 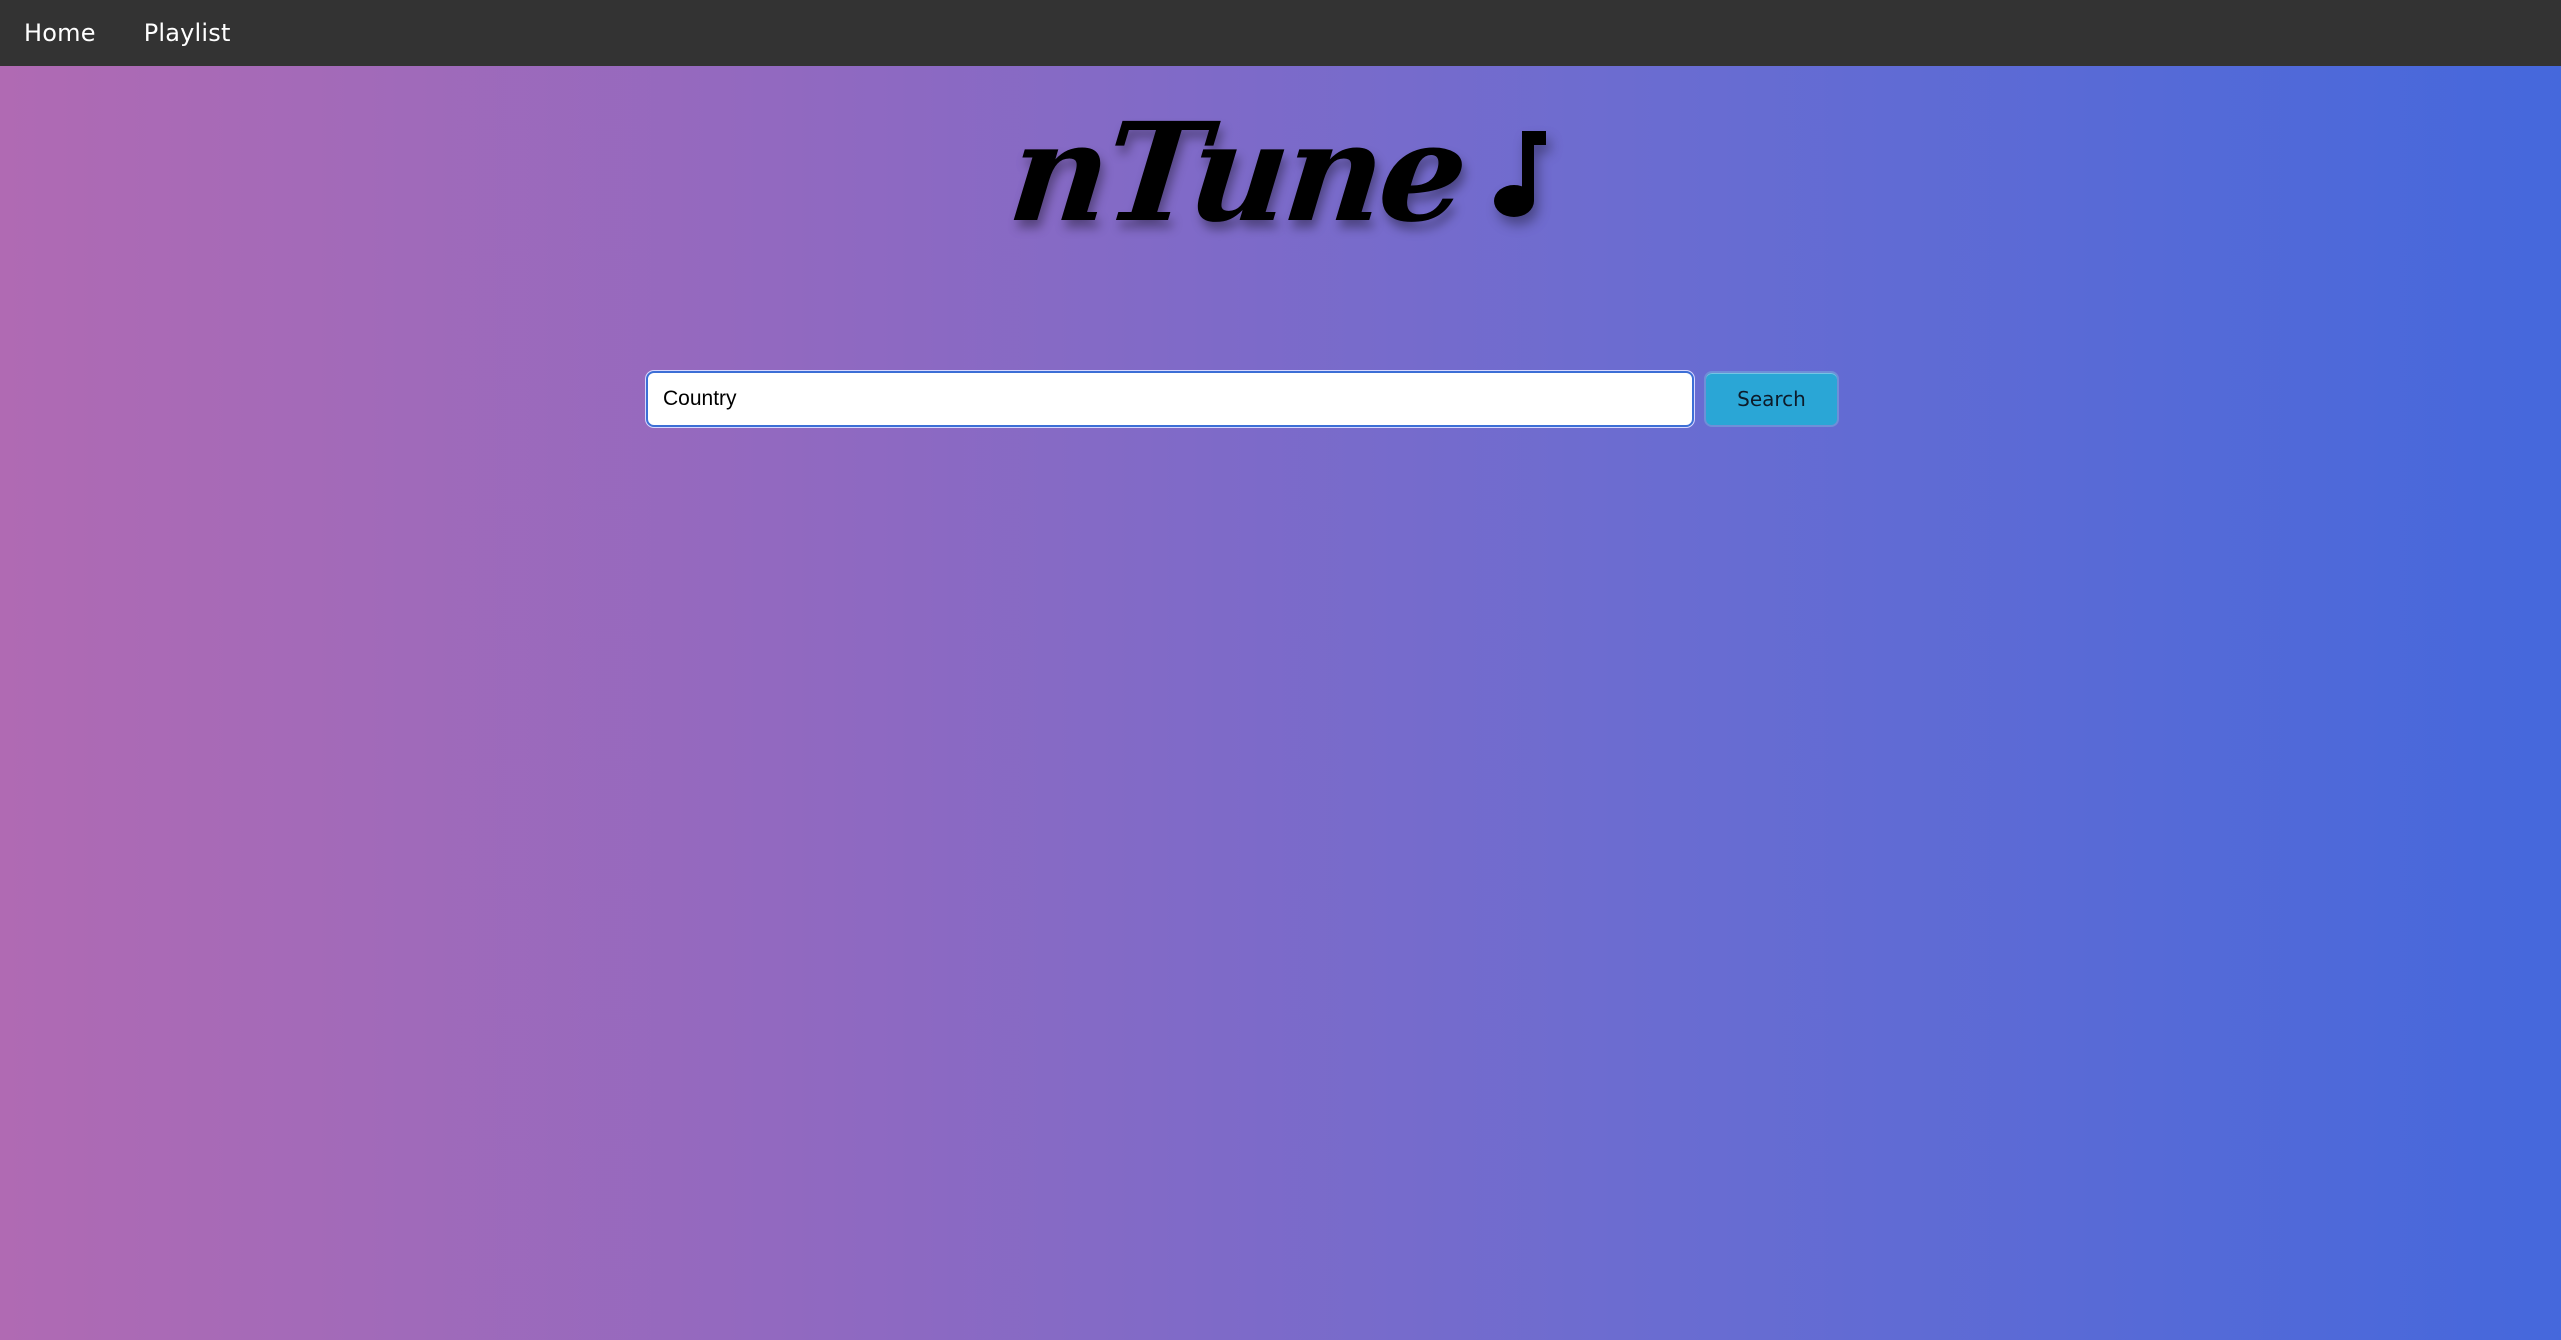 I want to click on top-navbar: Home Playlist, so click(x=1280, y=33).